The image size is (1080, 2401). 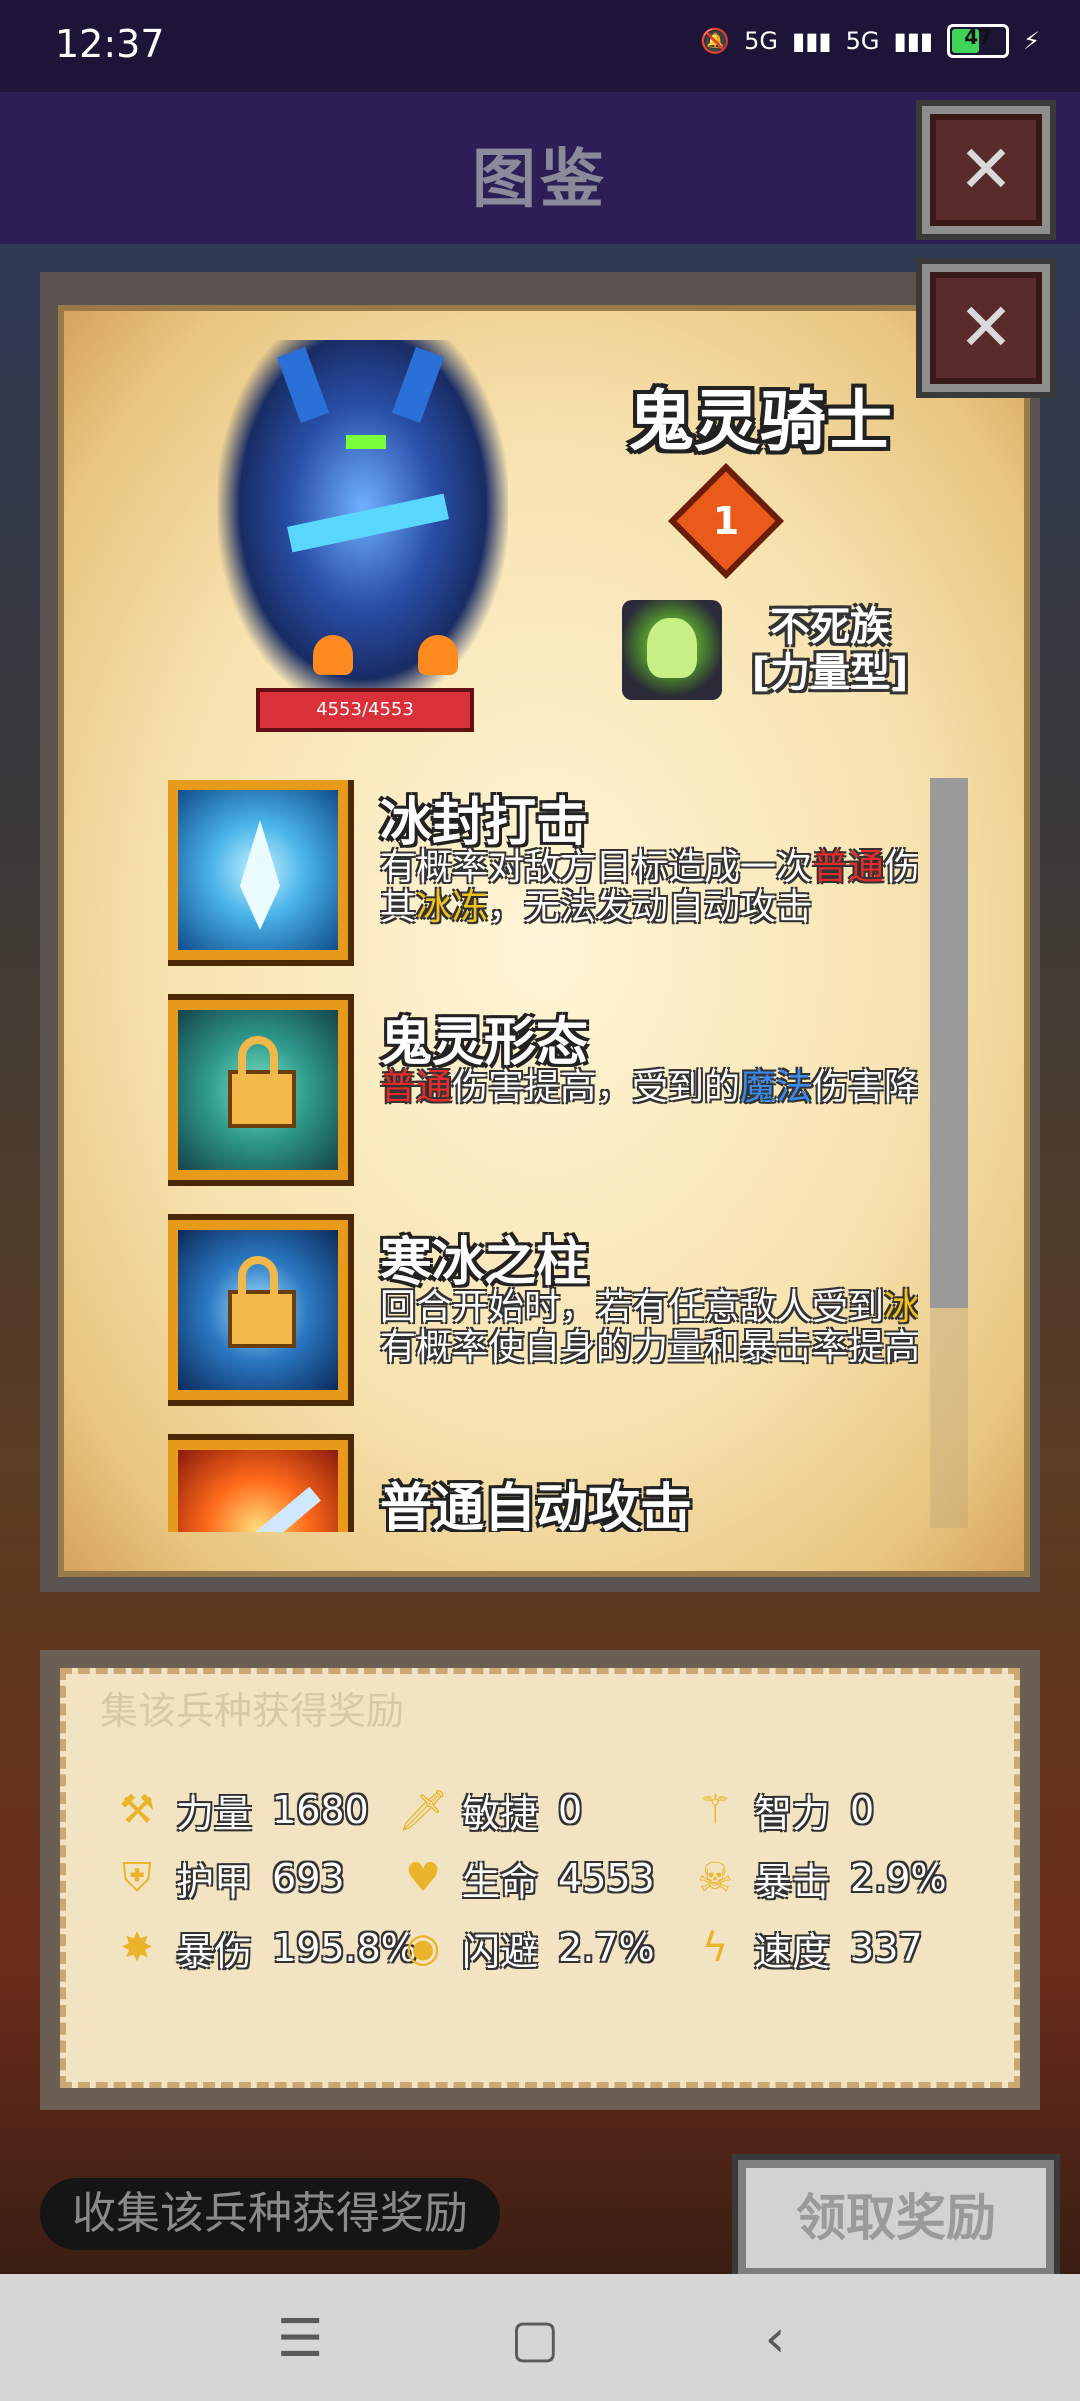 What do you see at coordinates (760, 421) in the screenshot?
I see `unit-name: 鬼灵骑士` at bounding box center [760, 421].